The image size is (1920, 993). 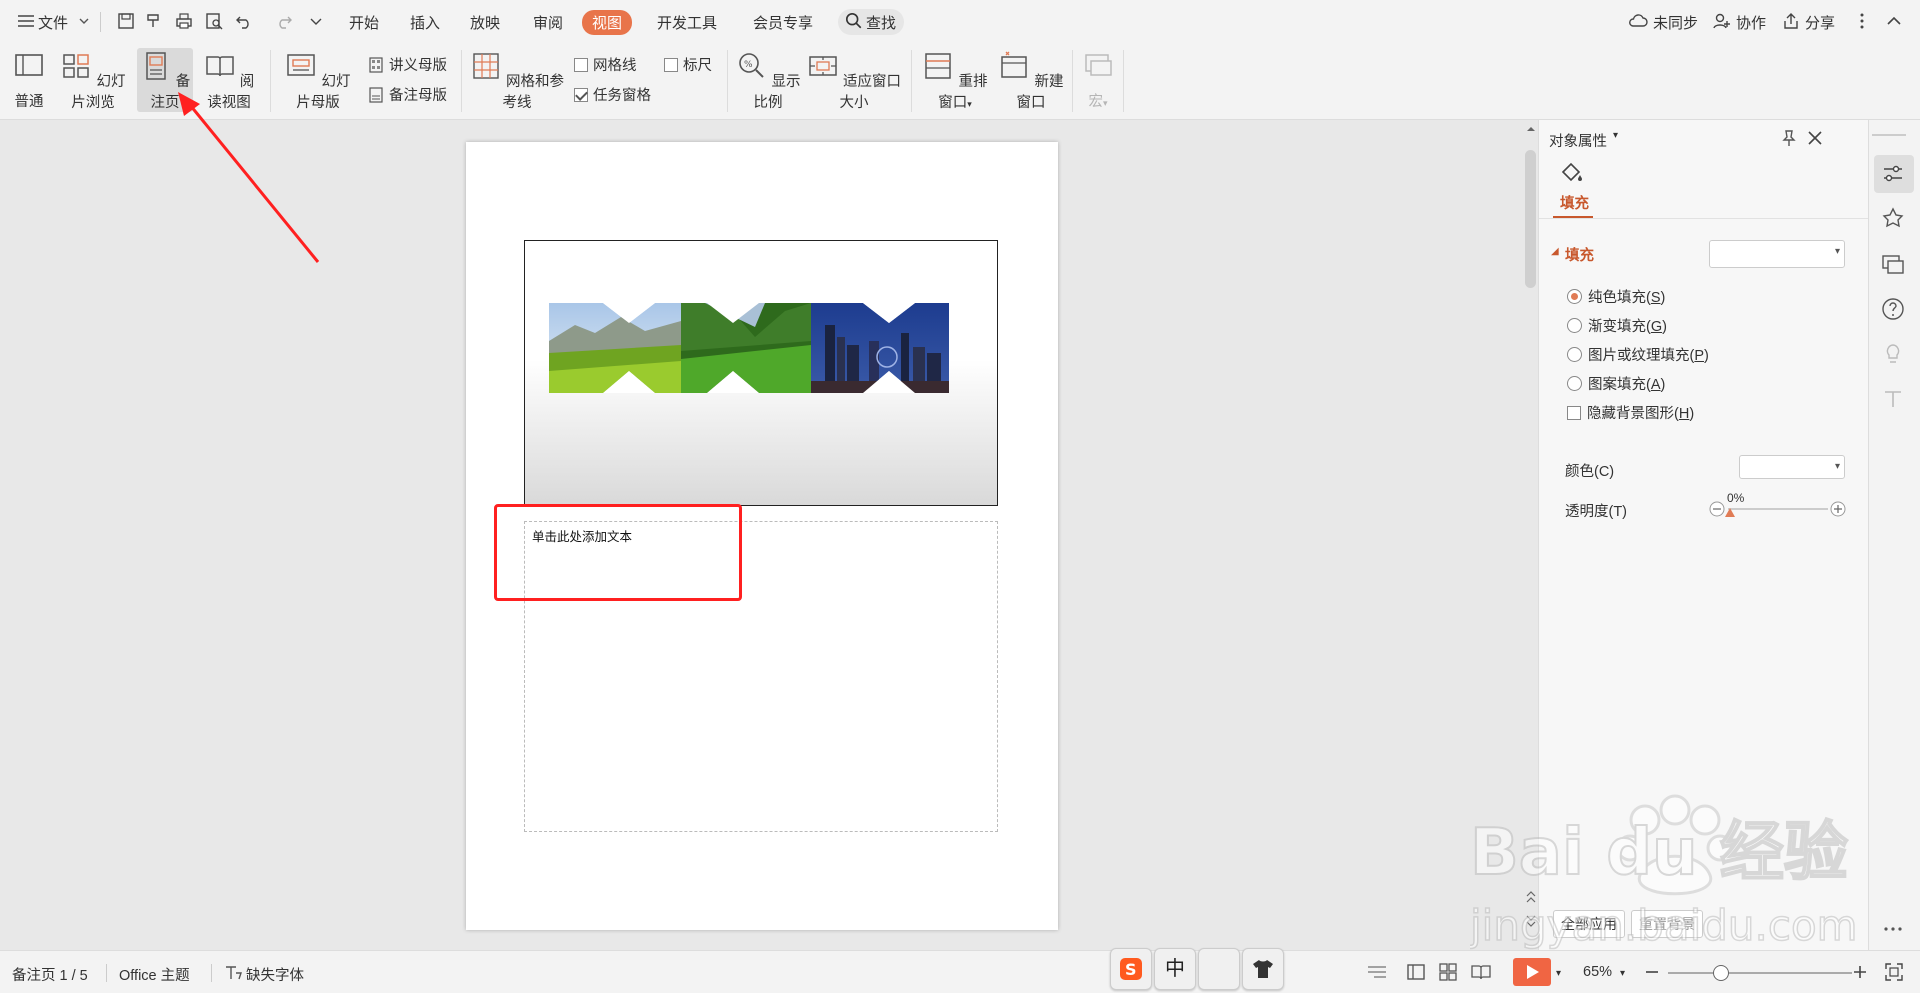 I want to click on reset-background-button: 重置背景, so click(x=1667, y=924).